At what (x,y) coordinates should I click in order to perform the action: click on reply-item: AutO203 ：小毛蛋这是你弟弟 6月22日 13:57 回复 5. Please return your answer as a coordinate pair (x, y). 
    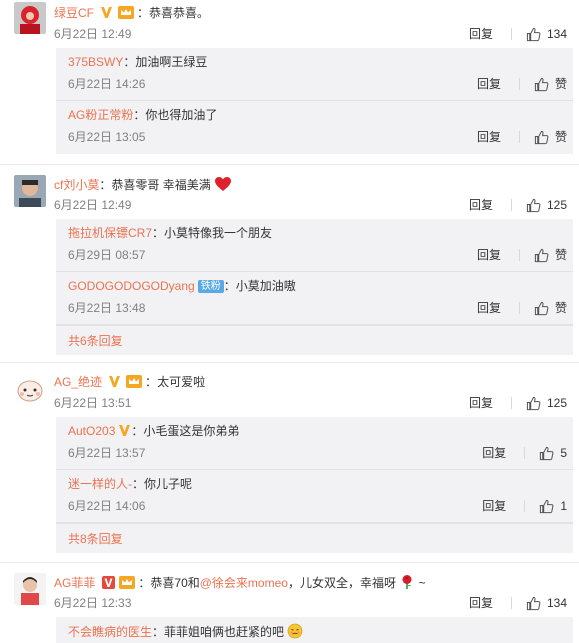
    Looking at the image, I should click on (314, 443).